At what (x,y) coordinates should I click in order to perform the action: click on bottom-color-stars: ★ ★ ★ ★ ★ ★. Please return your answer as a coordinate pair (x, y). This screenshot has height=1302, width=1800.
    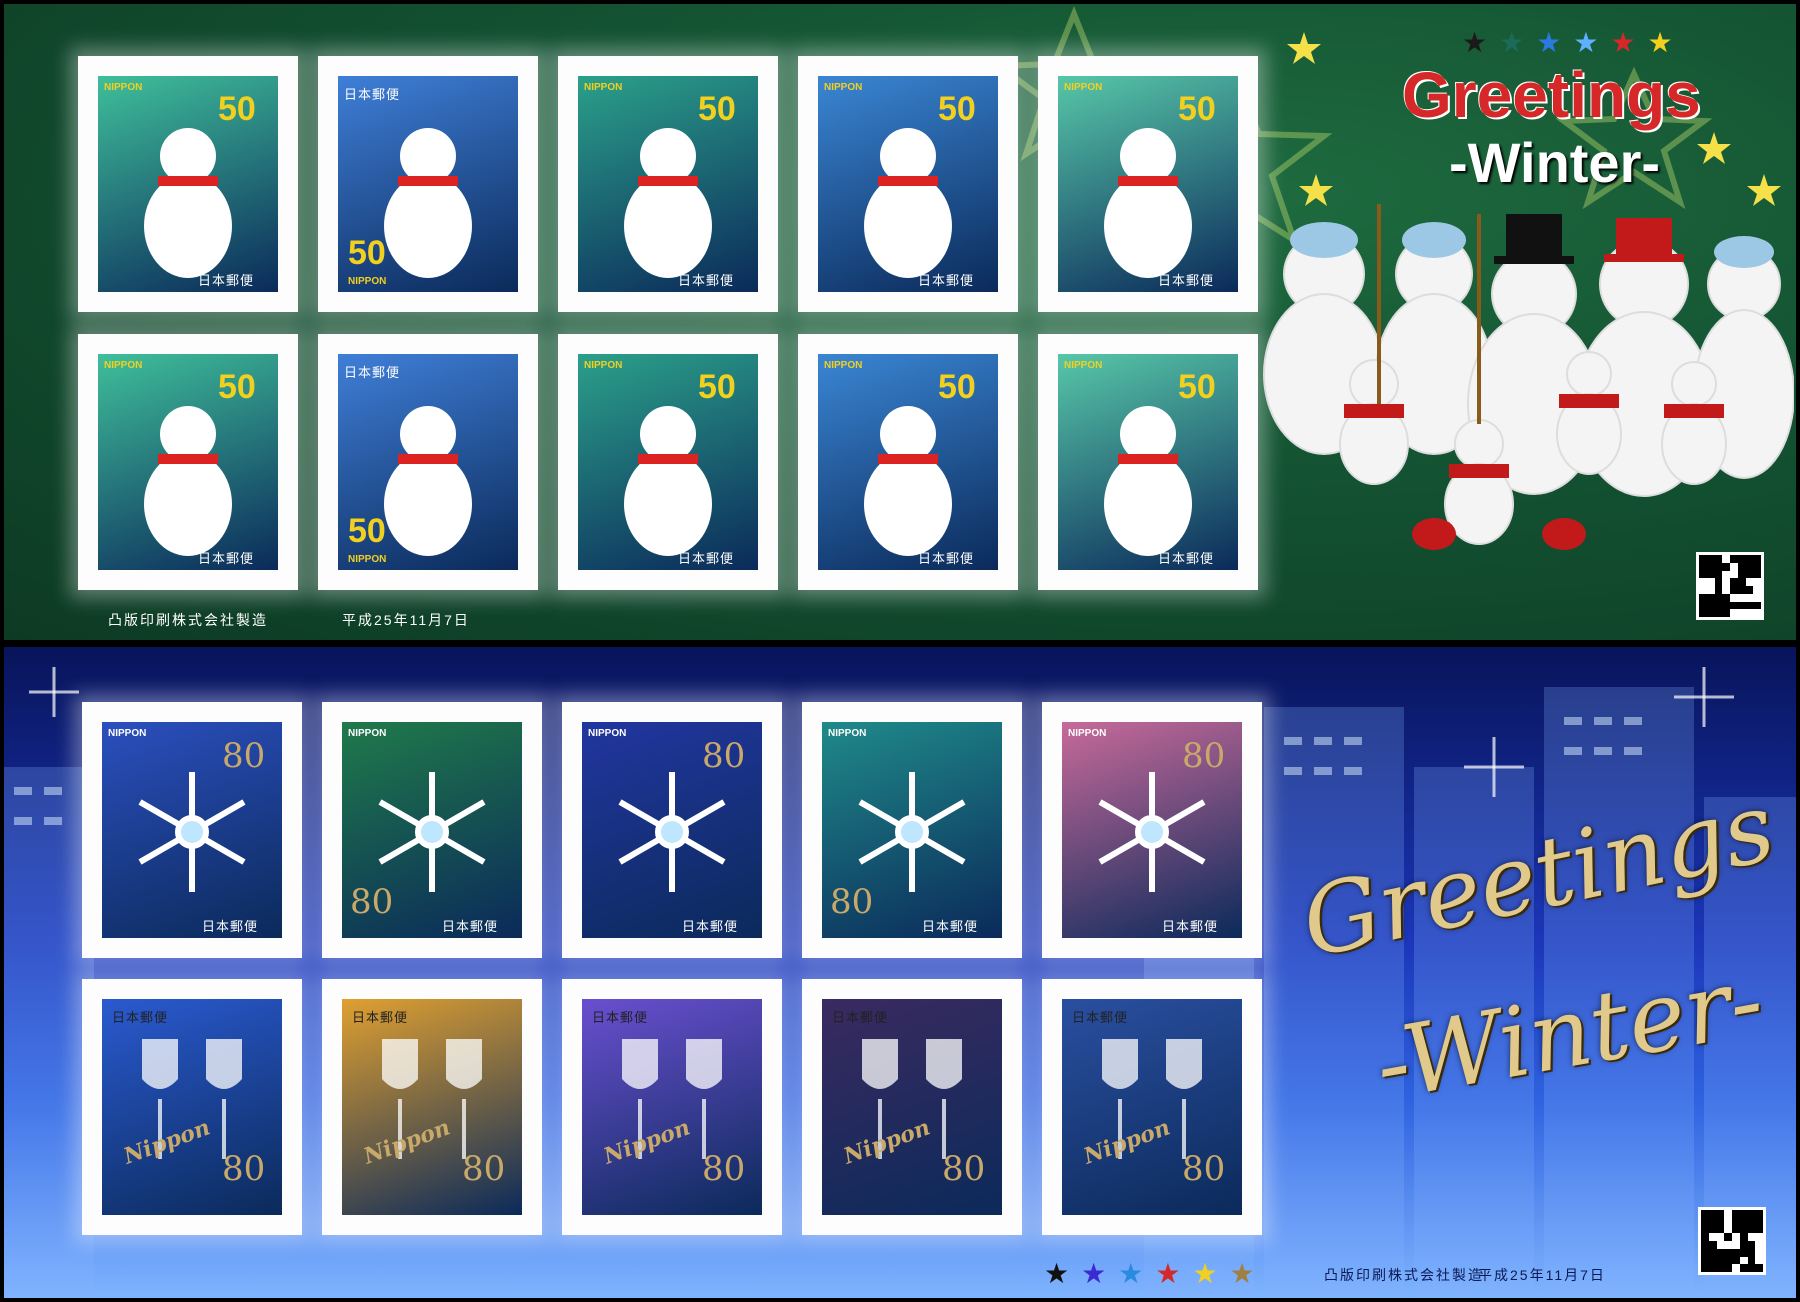
    Looking at the image, I should click on (1149, 1273).